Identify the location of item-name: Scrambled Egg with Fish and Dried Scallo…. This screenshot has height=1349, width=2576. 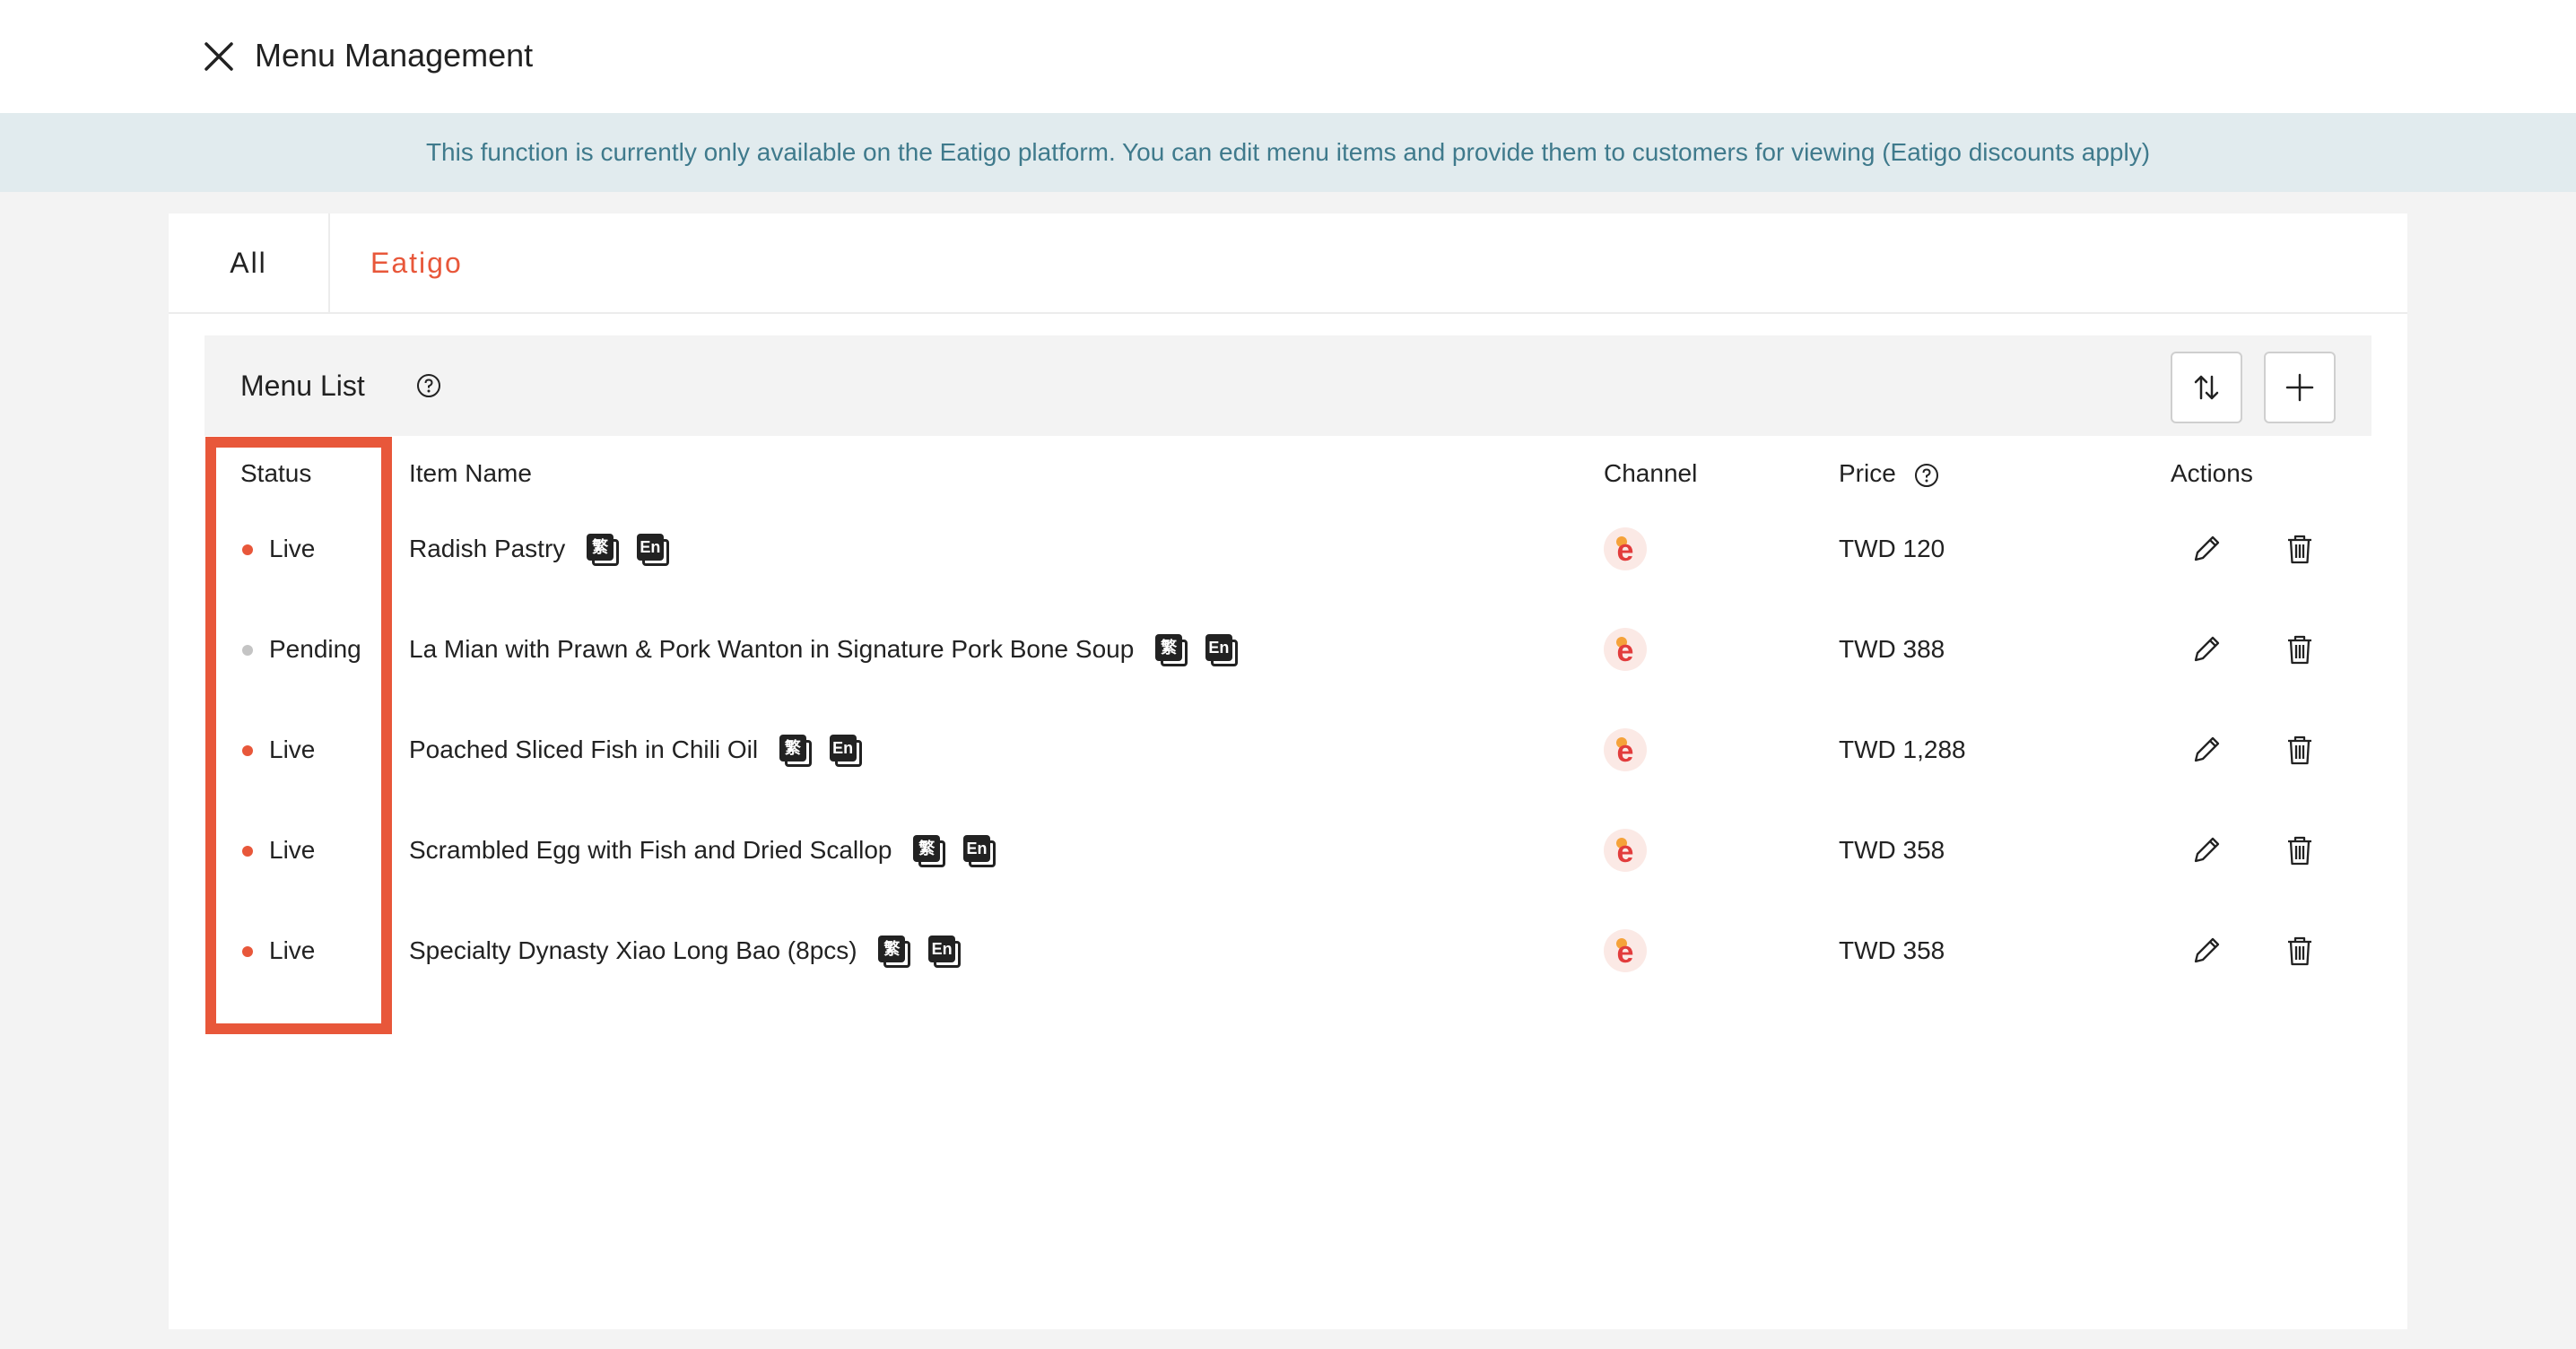
(650, 850).